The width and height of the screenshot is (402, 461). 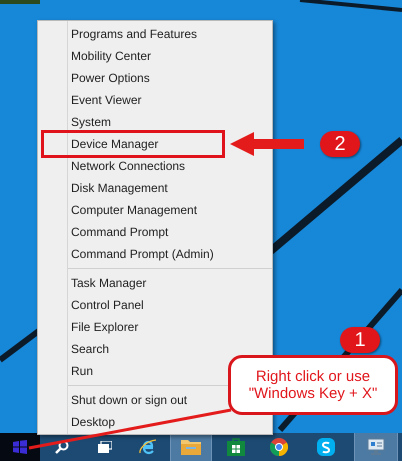 What do you see at coordinates (77, 122) in the screenshot?
I see `menu-item: System` at bounding box center [77, 122].